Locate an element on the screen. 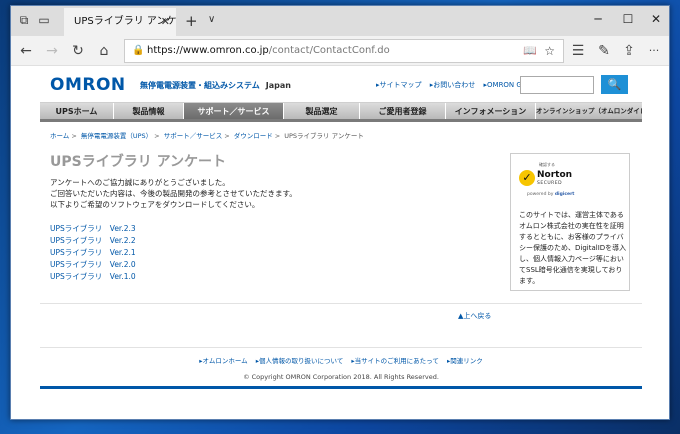 Image resolution: width=680 pixels, height=434 pixels. url-path: /contact/ContactConf.do is located at coordinates (329, 50).